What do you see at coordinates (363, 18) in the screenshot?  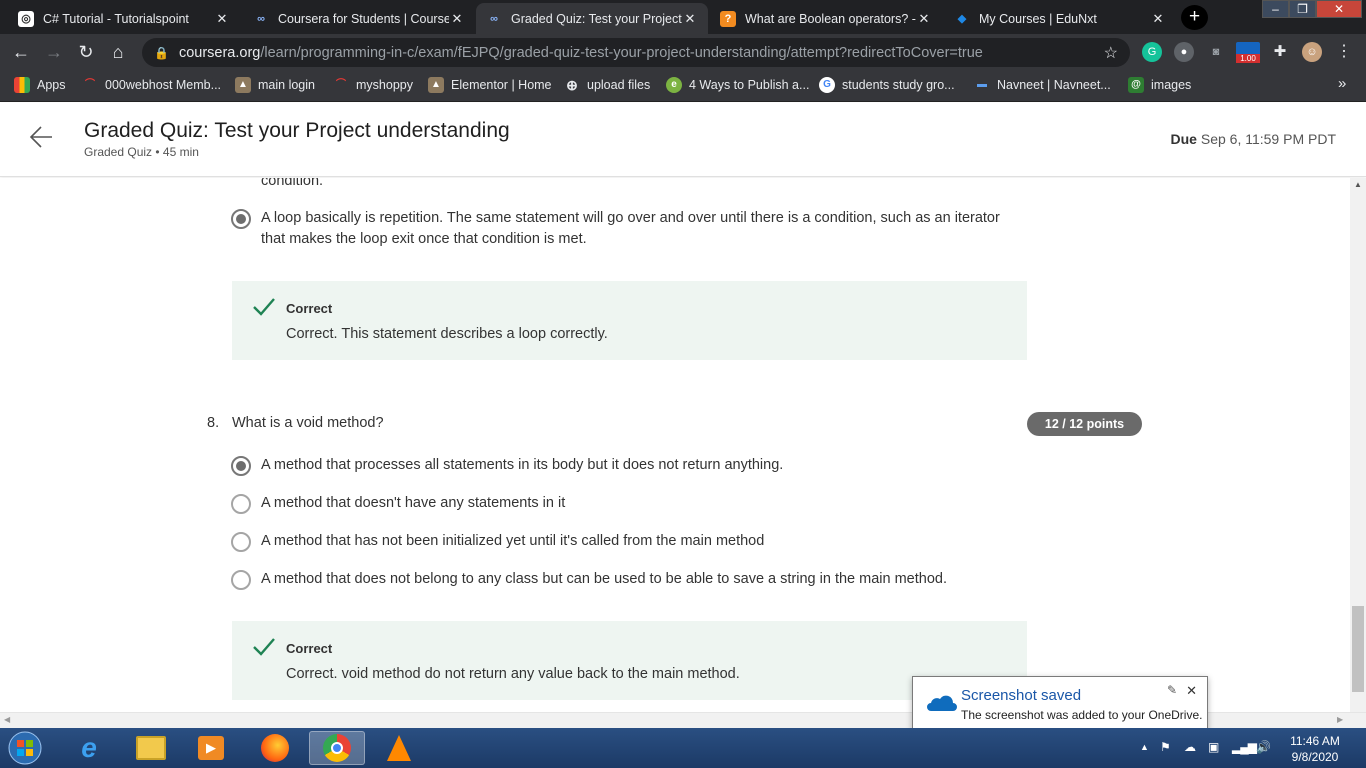 I see `tab-title: Coursera for Students | Coursera` at bounding box center [363, 18].